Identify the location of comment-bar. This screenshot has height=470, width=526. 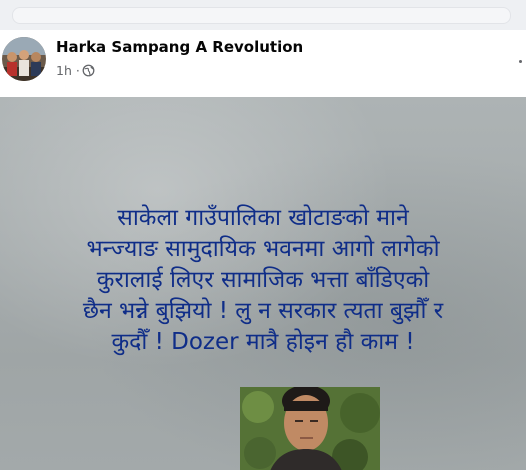
(261, 15).